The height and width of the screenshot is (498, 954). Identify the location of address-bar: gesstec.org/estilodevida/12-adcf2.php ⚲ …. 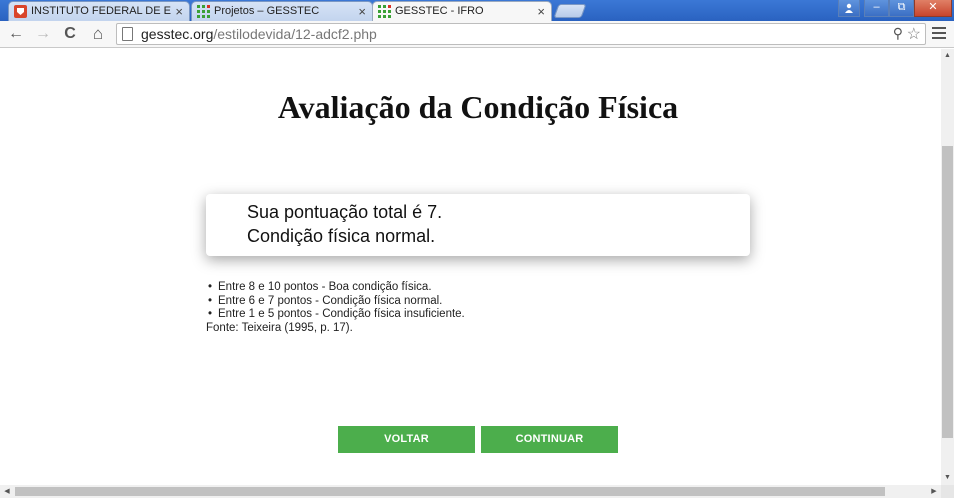
(521, 34).